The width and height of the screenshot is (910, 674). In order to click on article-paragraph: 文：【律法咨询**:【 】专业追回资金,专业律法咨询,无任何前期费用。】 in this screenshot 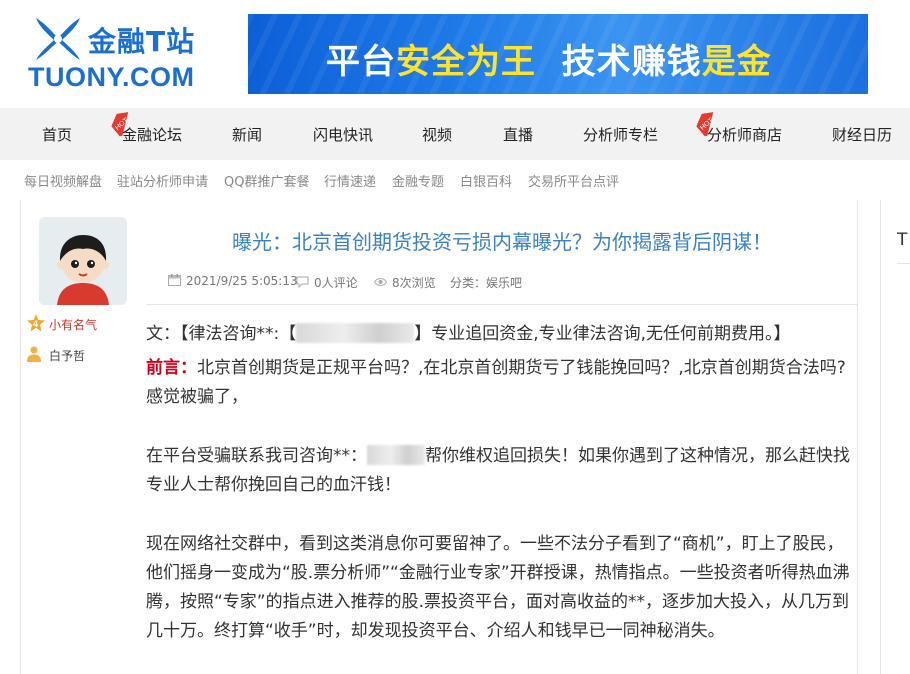, I will do `click(468, 333)`.